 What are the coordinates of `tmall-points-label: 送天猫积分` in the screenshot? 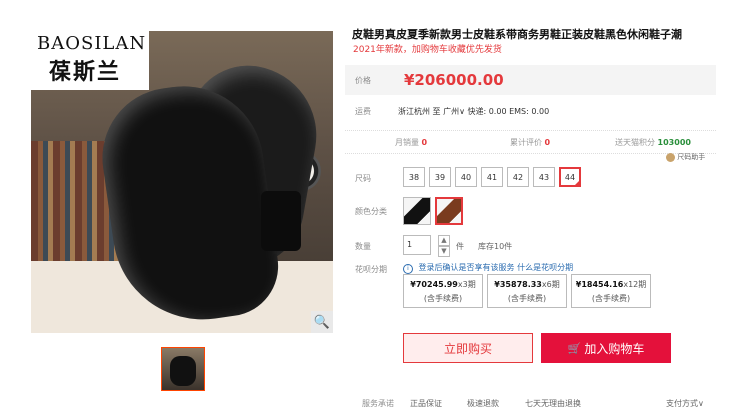 It's located at (635, 142).